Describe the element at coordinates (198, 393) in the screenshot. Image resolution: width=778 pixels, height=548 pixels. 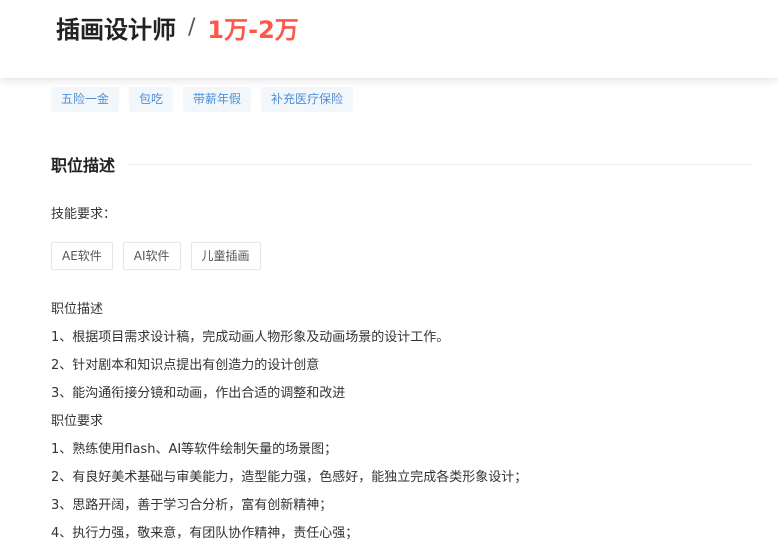
I see `description-line: 3、能沟通衔接分镜和动画，作出合适的调整和改进` at that location.